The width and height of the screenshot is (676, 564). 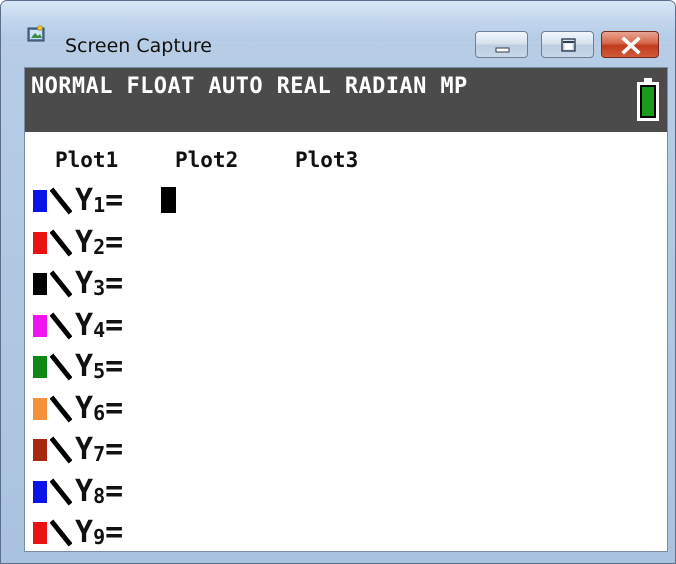 I want to click on close-button, so click(x=630, y=44).